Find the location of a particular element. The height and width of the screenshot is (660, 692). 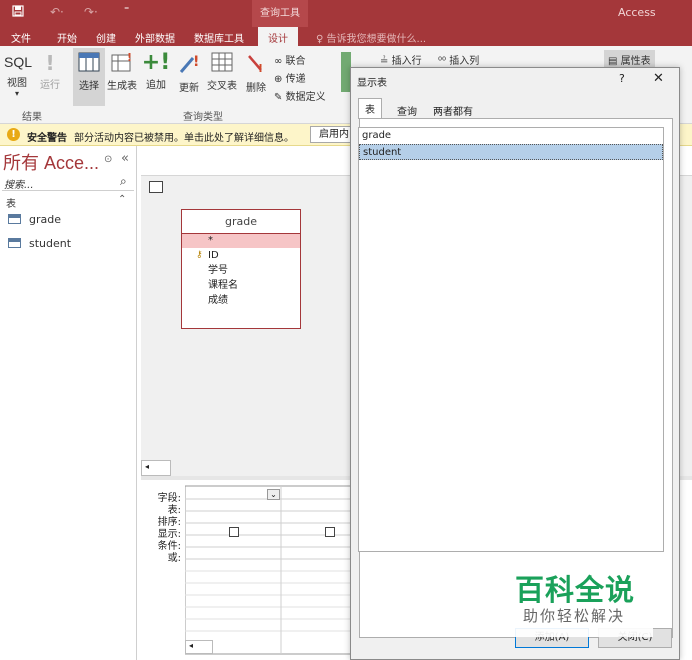

tab-external-data: 外部数据 is located at coordinates (155, 37).